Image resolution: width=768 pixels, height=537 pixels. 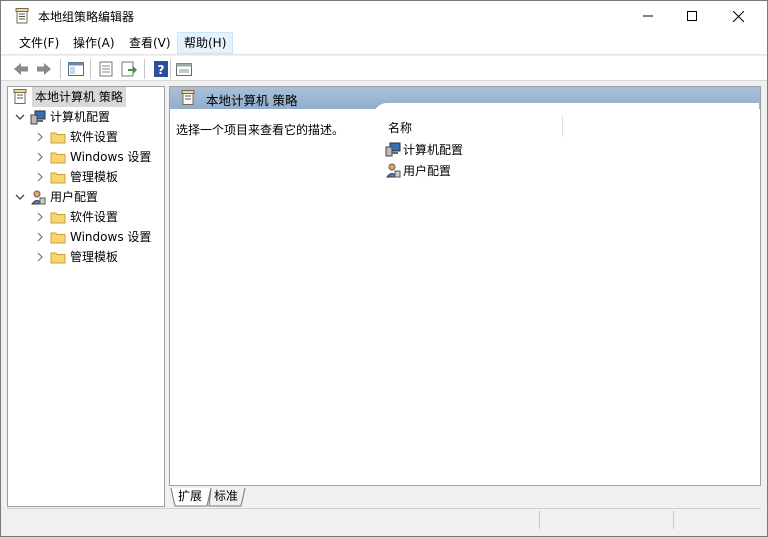 I want to click on column-divider, so click(x=562, y=126).